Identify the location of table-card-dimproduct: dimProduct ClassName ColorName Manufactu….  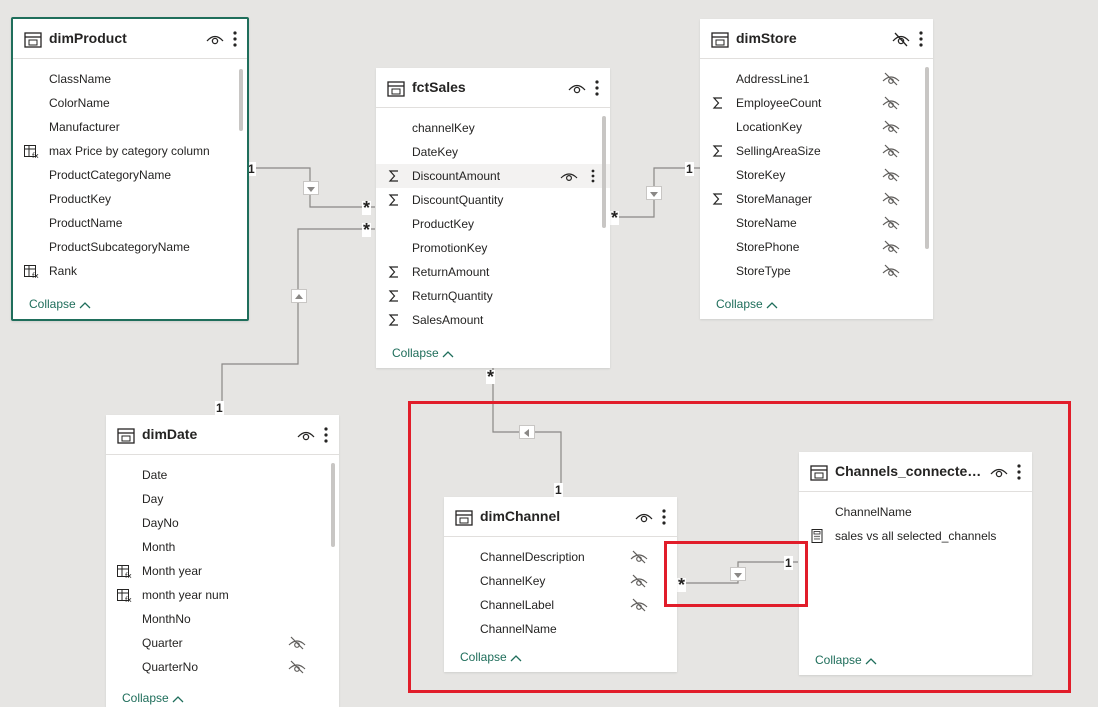
(130, 169).